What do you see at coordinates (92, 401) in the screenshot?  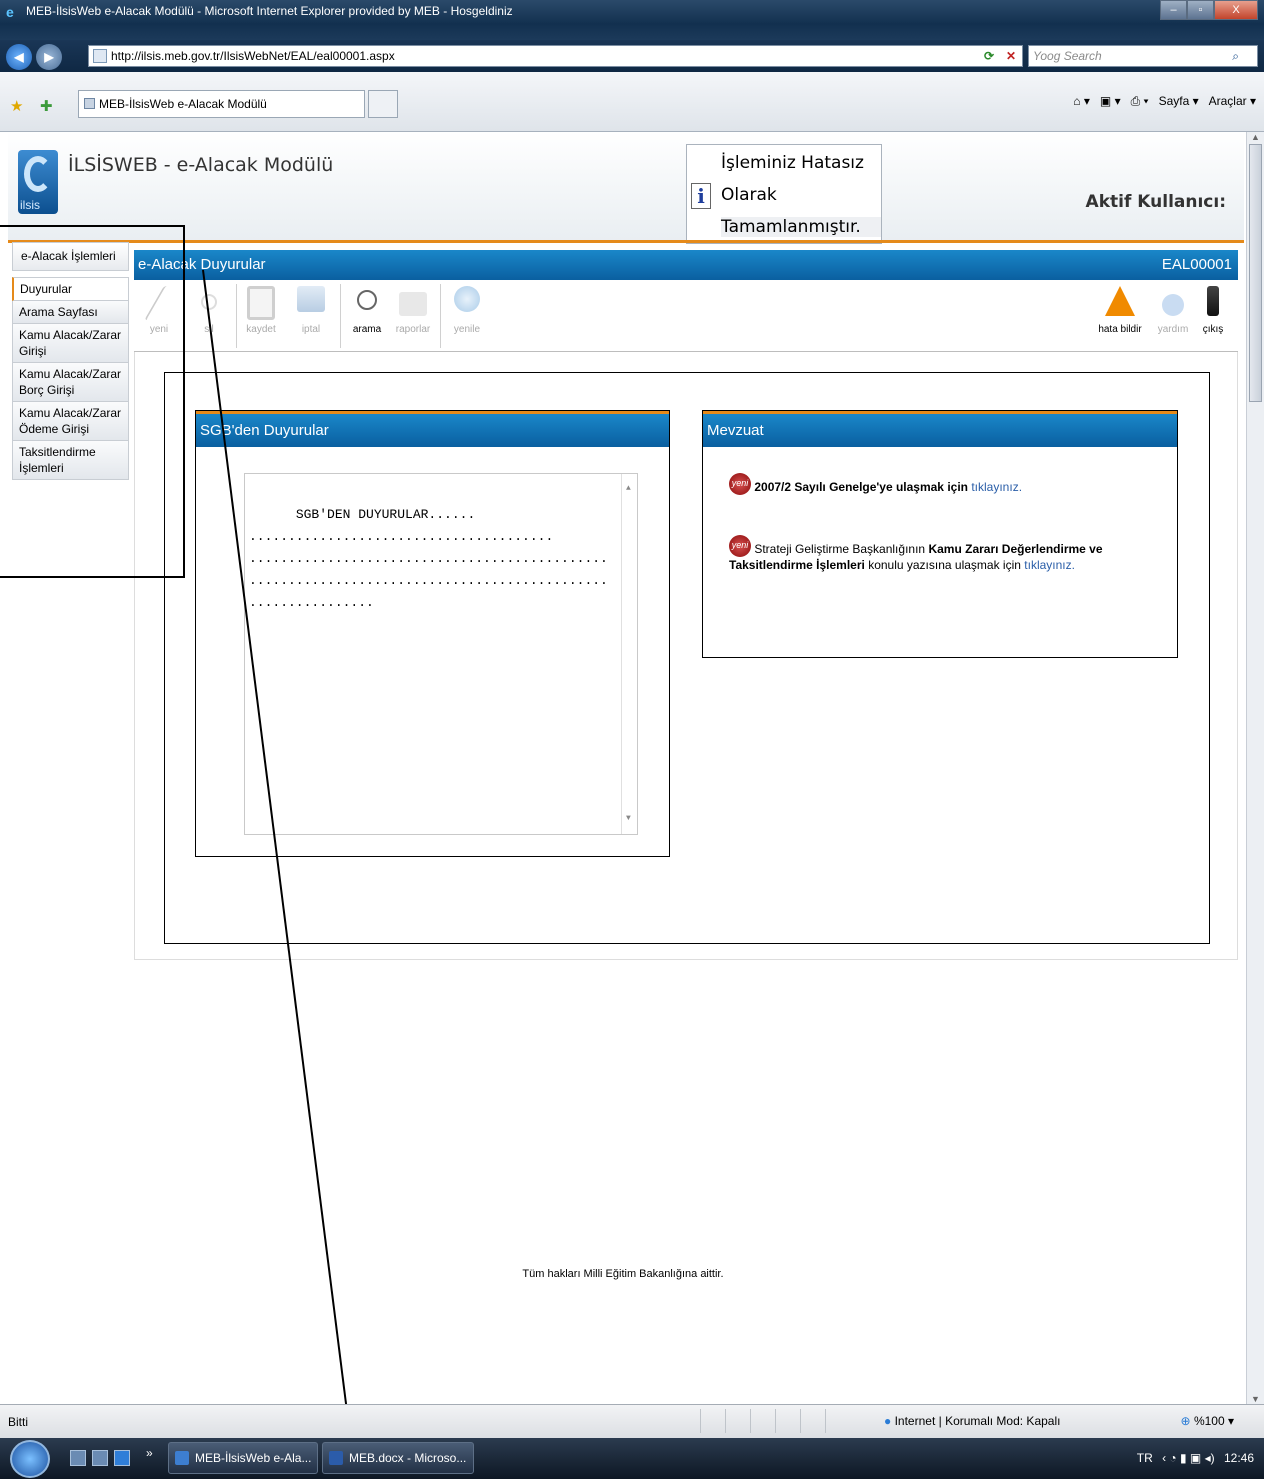 I see `annotation-rectangle` at bounding box center [92, 401].